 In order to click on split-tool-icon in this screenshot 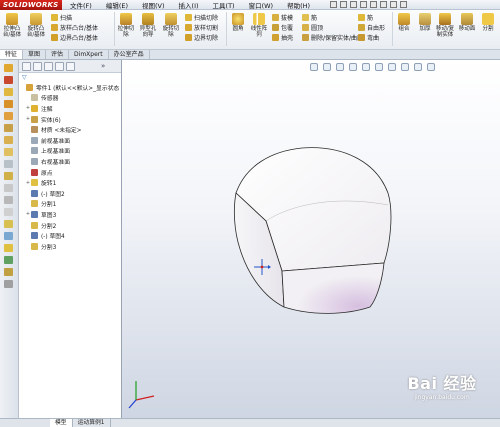, I will do `click(8, 248)`.